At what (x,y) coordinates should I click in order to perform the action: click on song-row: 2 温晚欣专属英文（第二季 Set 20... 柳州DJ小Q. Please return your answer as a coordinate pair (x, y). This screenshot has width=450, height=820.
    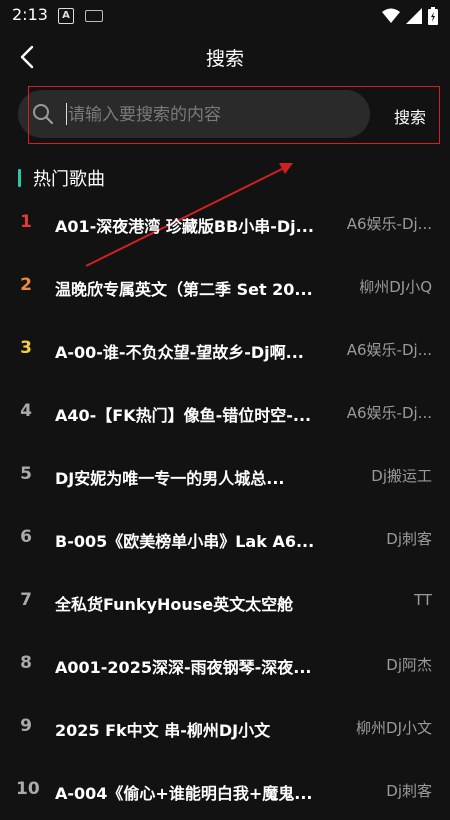
    Looking at the image, I should click on (225, 284).